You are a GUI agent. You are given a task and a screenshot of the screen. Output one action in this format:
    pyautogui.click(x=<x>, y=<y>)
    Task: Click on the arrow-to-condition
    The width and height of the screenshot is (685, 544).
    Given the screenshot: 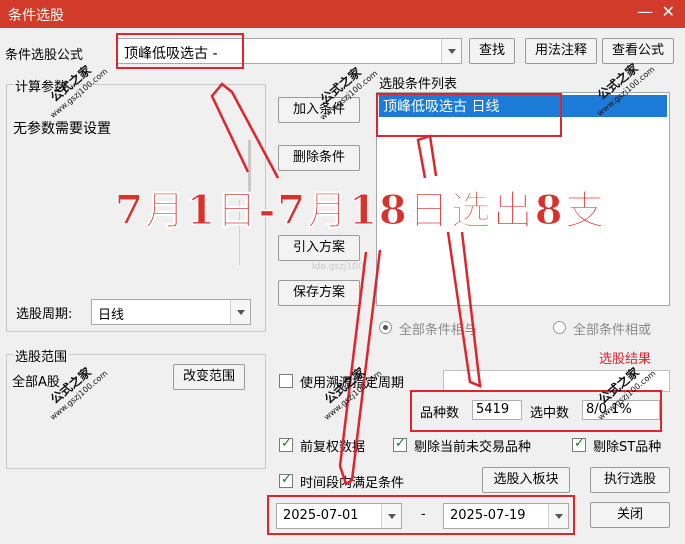 What is the action you would take?
    pyautogui.click(x=427, y=156)
    